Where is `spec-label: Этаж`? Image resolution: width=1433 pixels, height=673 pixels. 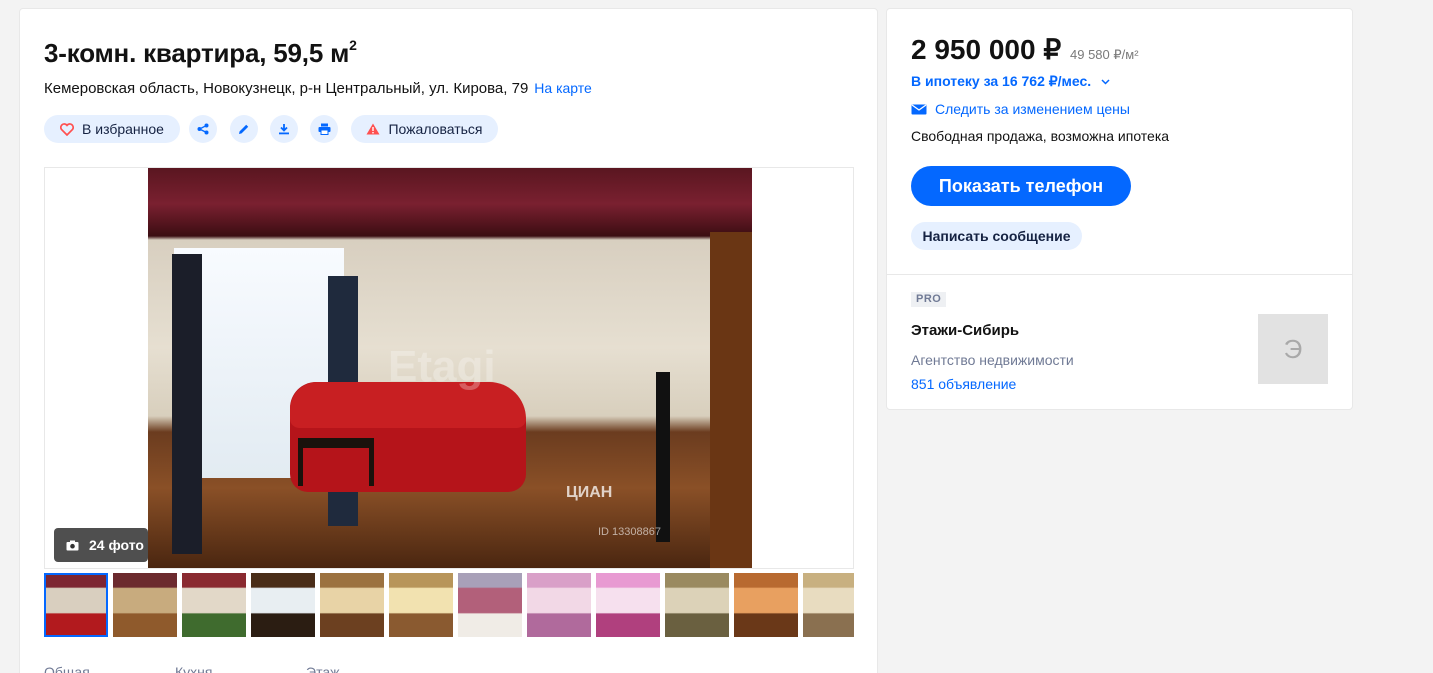 spec-label: Этаж is located at coordinates (323, 668).